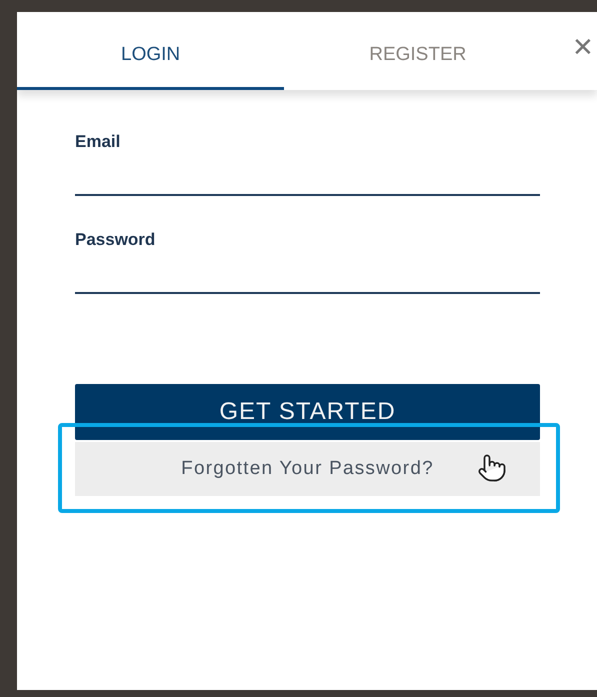  I want to click on tab: REGISTER, so click(418, 51).